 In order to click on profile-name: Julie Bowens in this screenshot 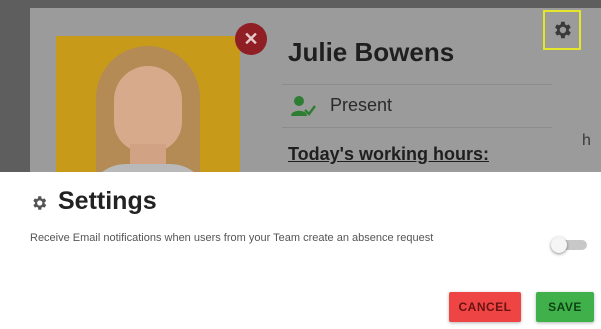, I will do `click(371, 52)`.